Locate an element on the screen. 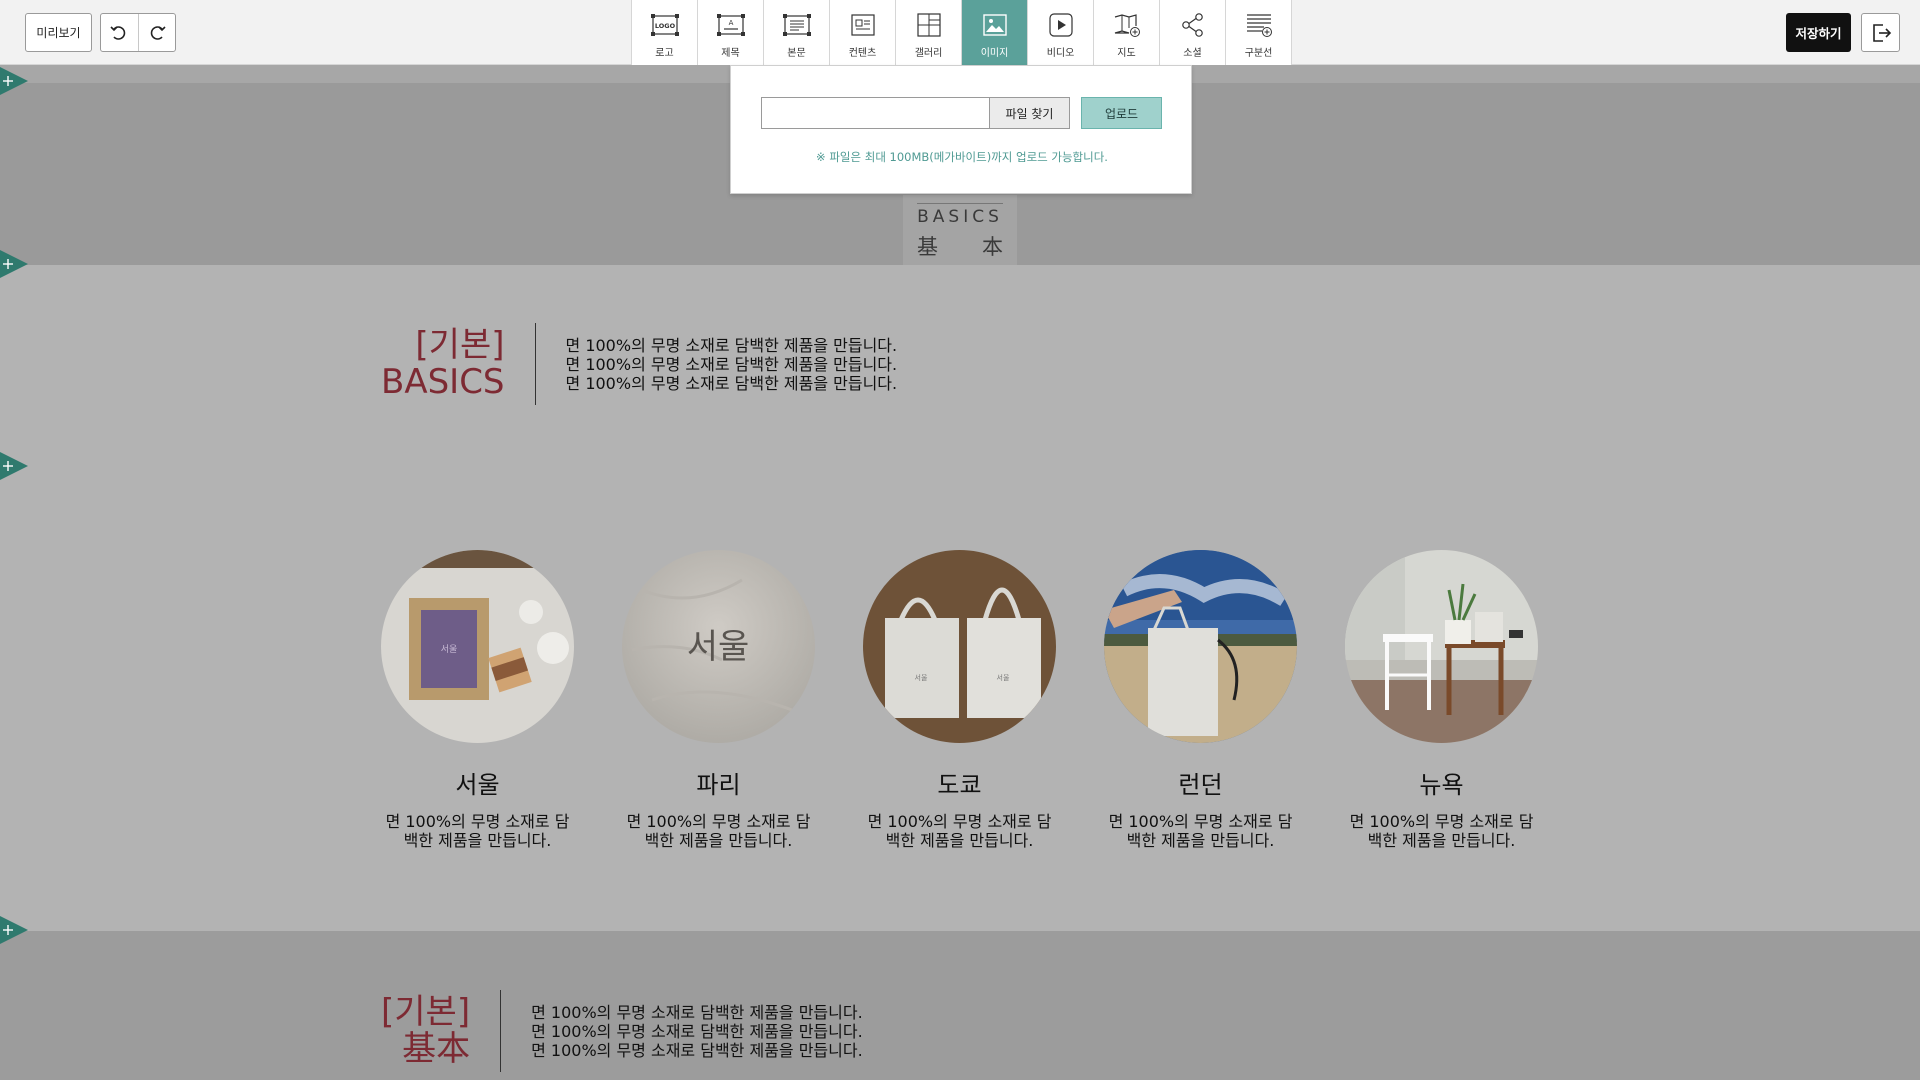 The image size is (1920, 1080). undo-icon is located at coordinates (118, 32).